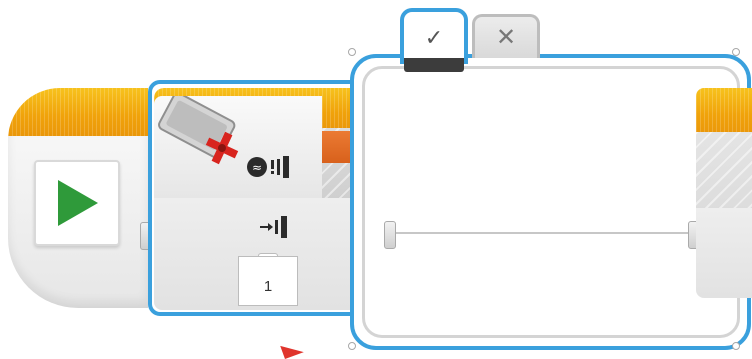 This screenshot has height=359, width=752. I want to click on next-block, so click(724, 199).